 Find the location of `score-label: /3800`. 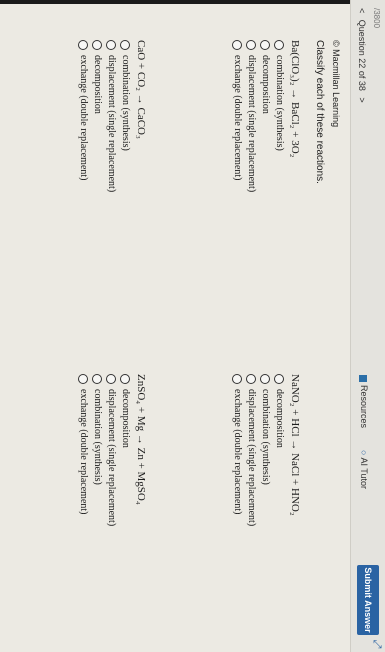

score-label: /3800 is located at coordinates (376, 18).